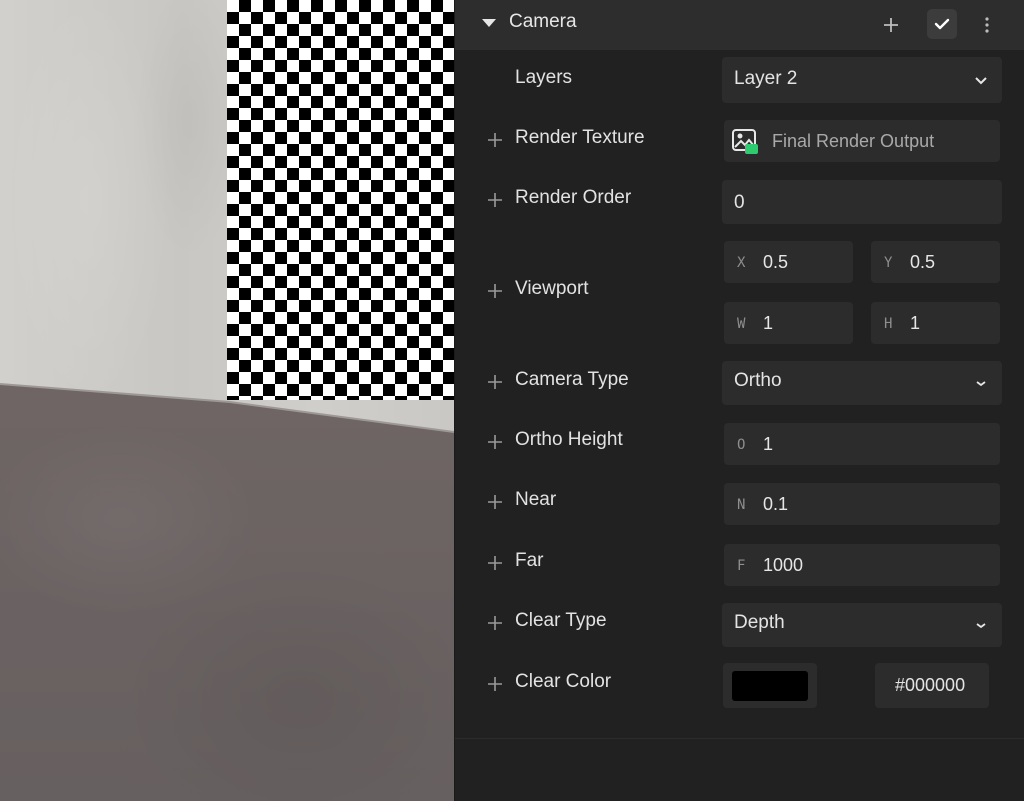 This screenshot has width=1024, height=801. Describe the element at coordinates (935, 323) in the screenshot. I see `viewport-h-input: H 1` at that location.